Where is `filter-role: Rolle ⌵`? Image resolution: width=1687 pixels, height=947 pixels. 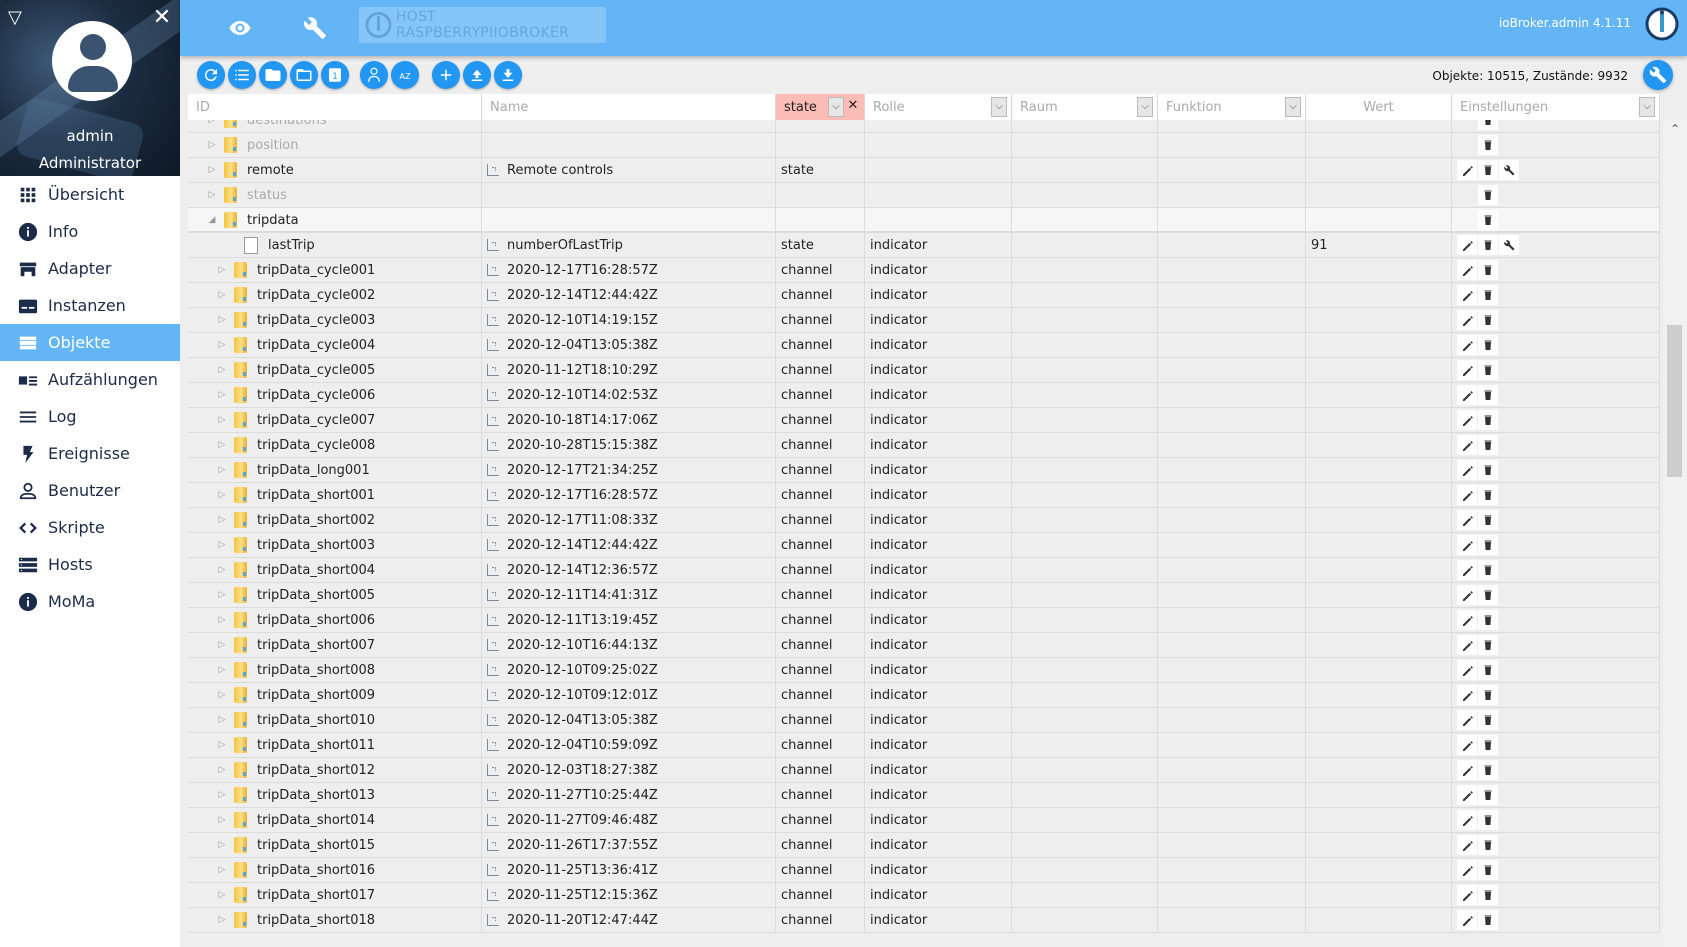 filter-role: Rolle ⌵ is located at coordinates (938, 107).